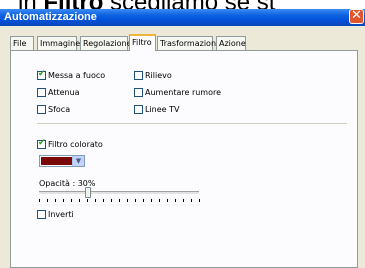 The width and height of the screenshot is (365, 268). Describe the element at coordinates (22, 43) in the screenshot. I see `tab-file: File` at that location.